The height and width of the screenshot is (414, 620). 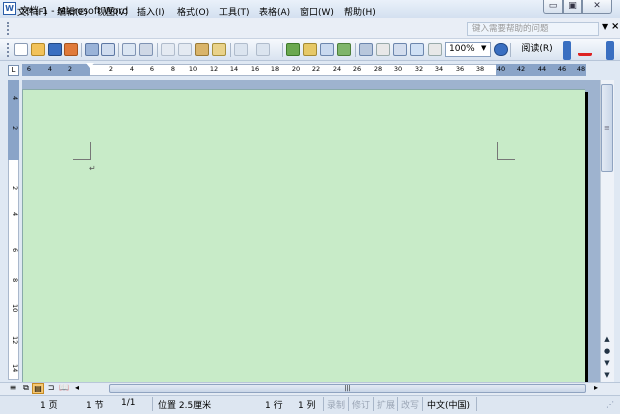 I want to click on status-position: 位置 2.5厘米, so click(x=185, y=406).